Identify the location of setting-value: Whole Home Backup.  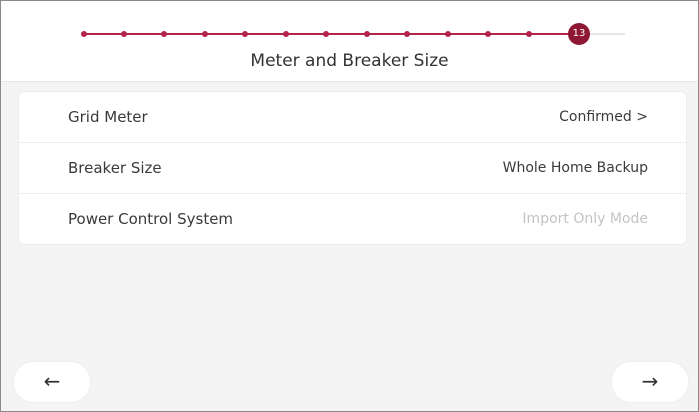
(575, 168).